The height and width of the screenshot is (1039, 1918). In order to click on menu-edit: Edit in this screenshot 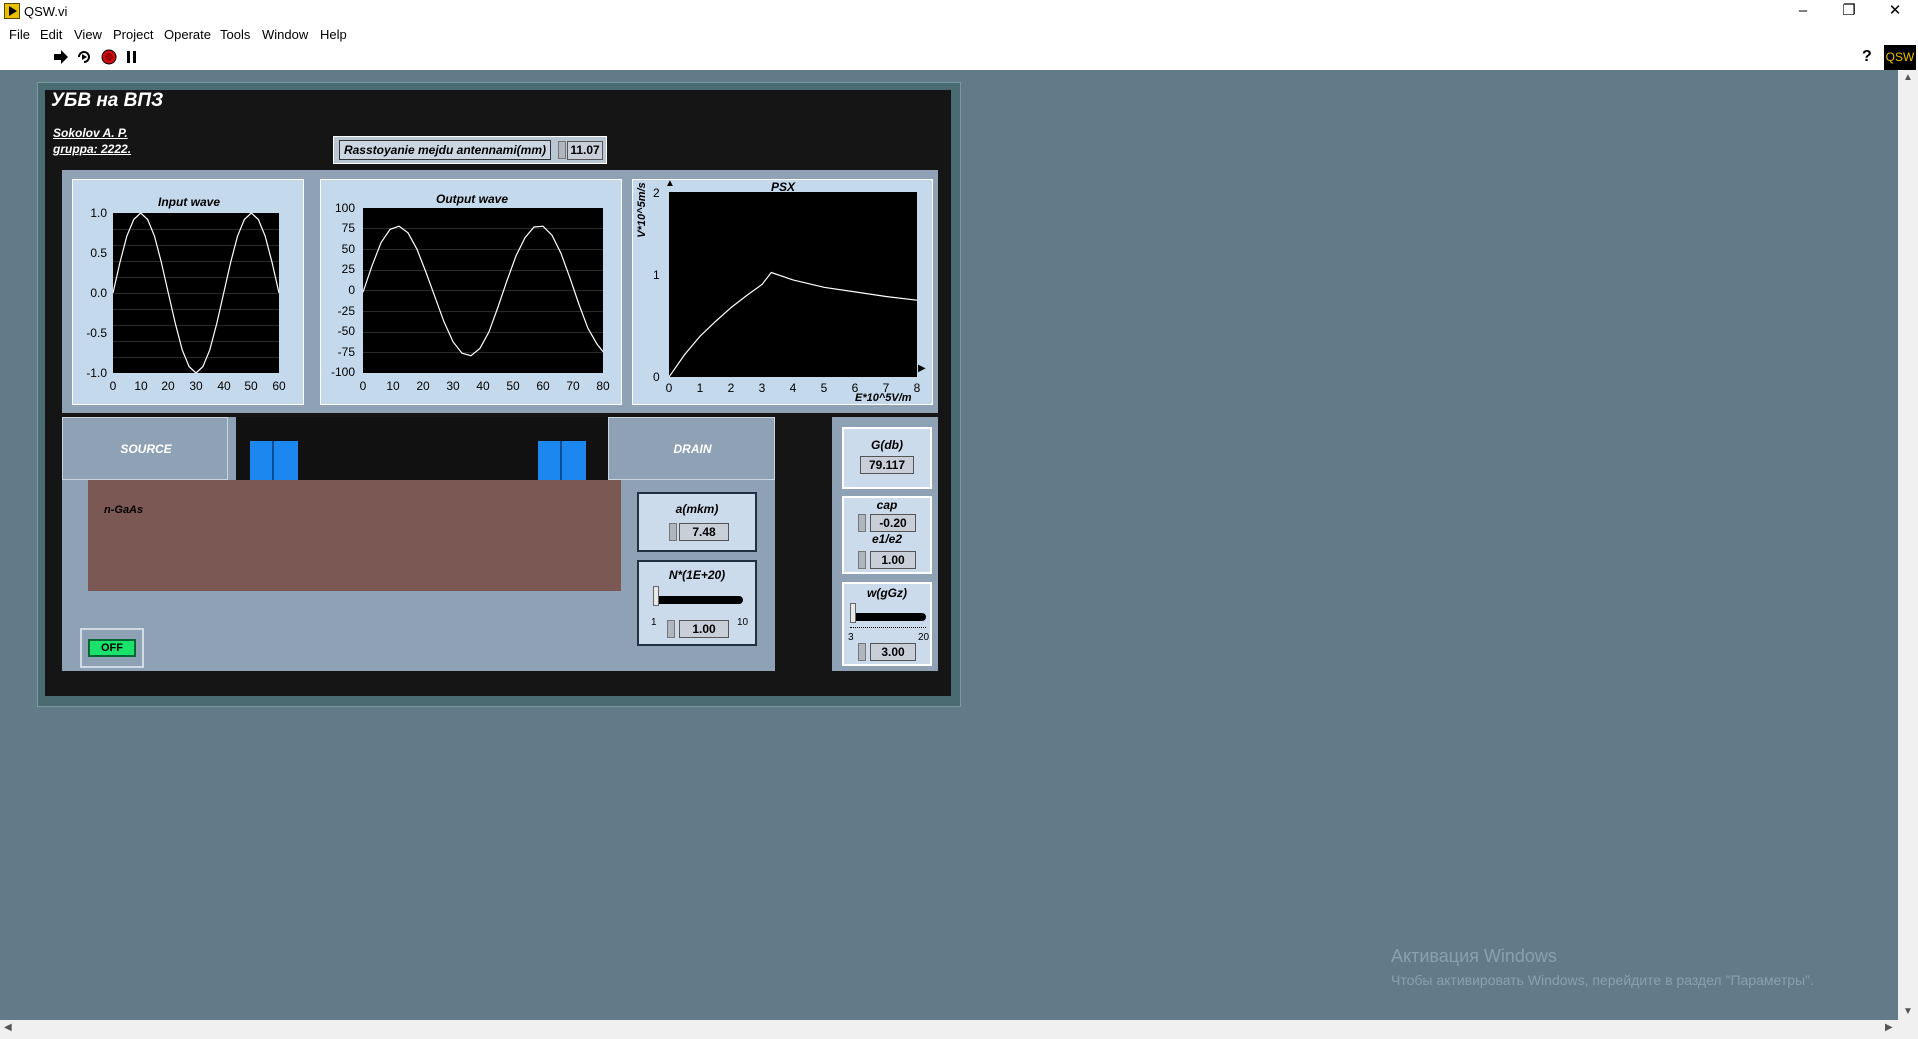, I will do `click(51, 34)`.